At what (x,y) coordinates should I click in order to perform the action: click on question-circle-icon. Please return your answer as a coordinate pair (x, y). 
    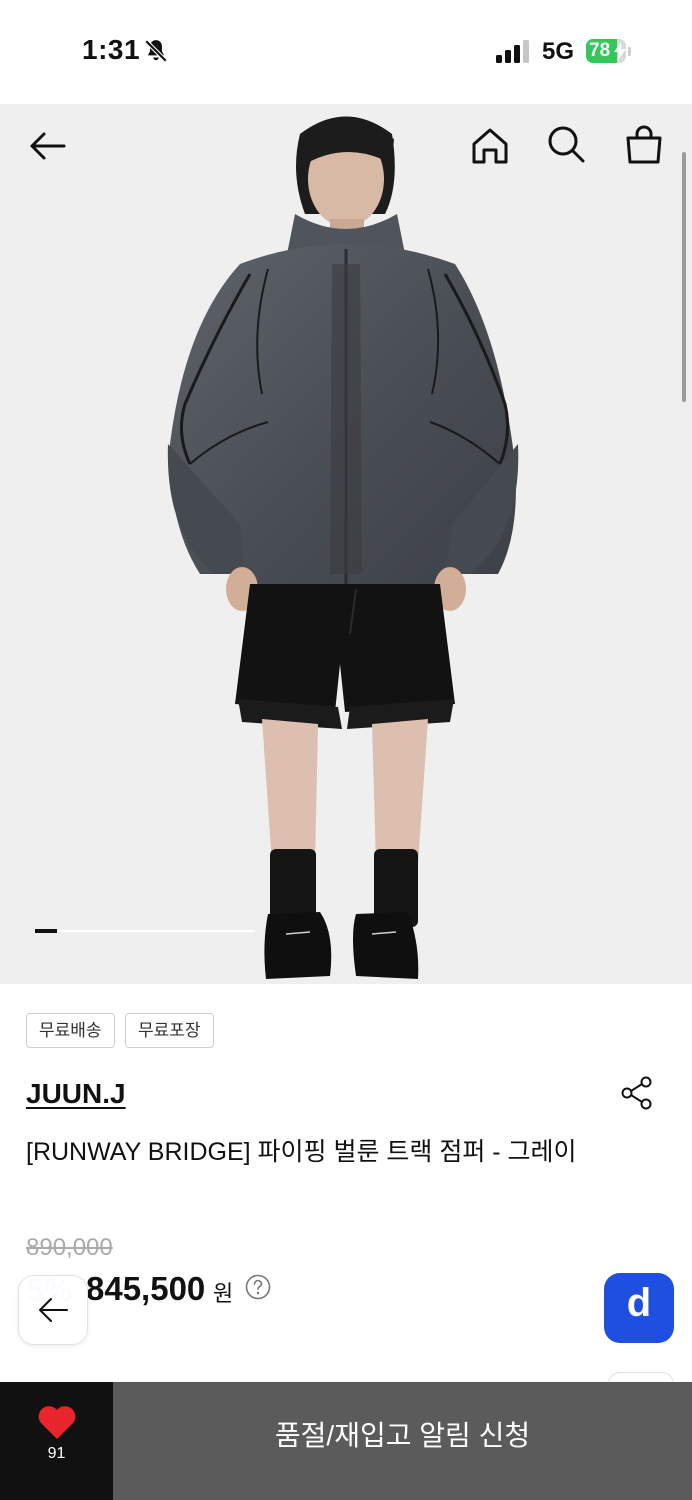
    Looking at the image, I should click on (258, 1287).